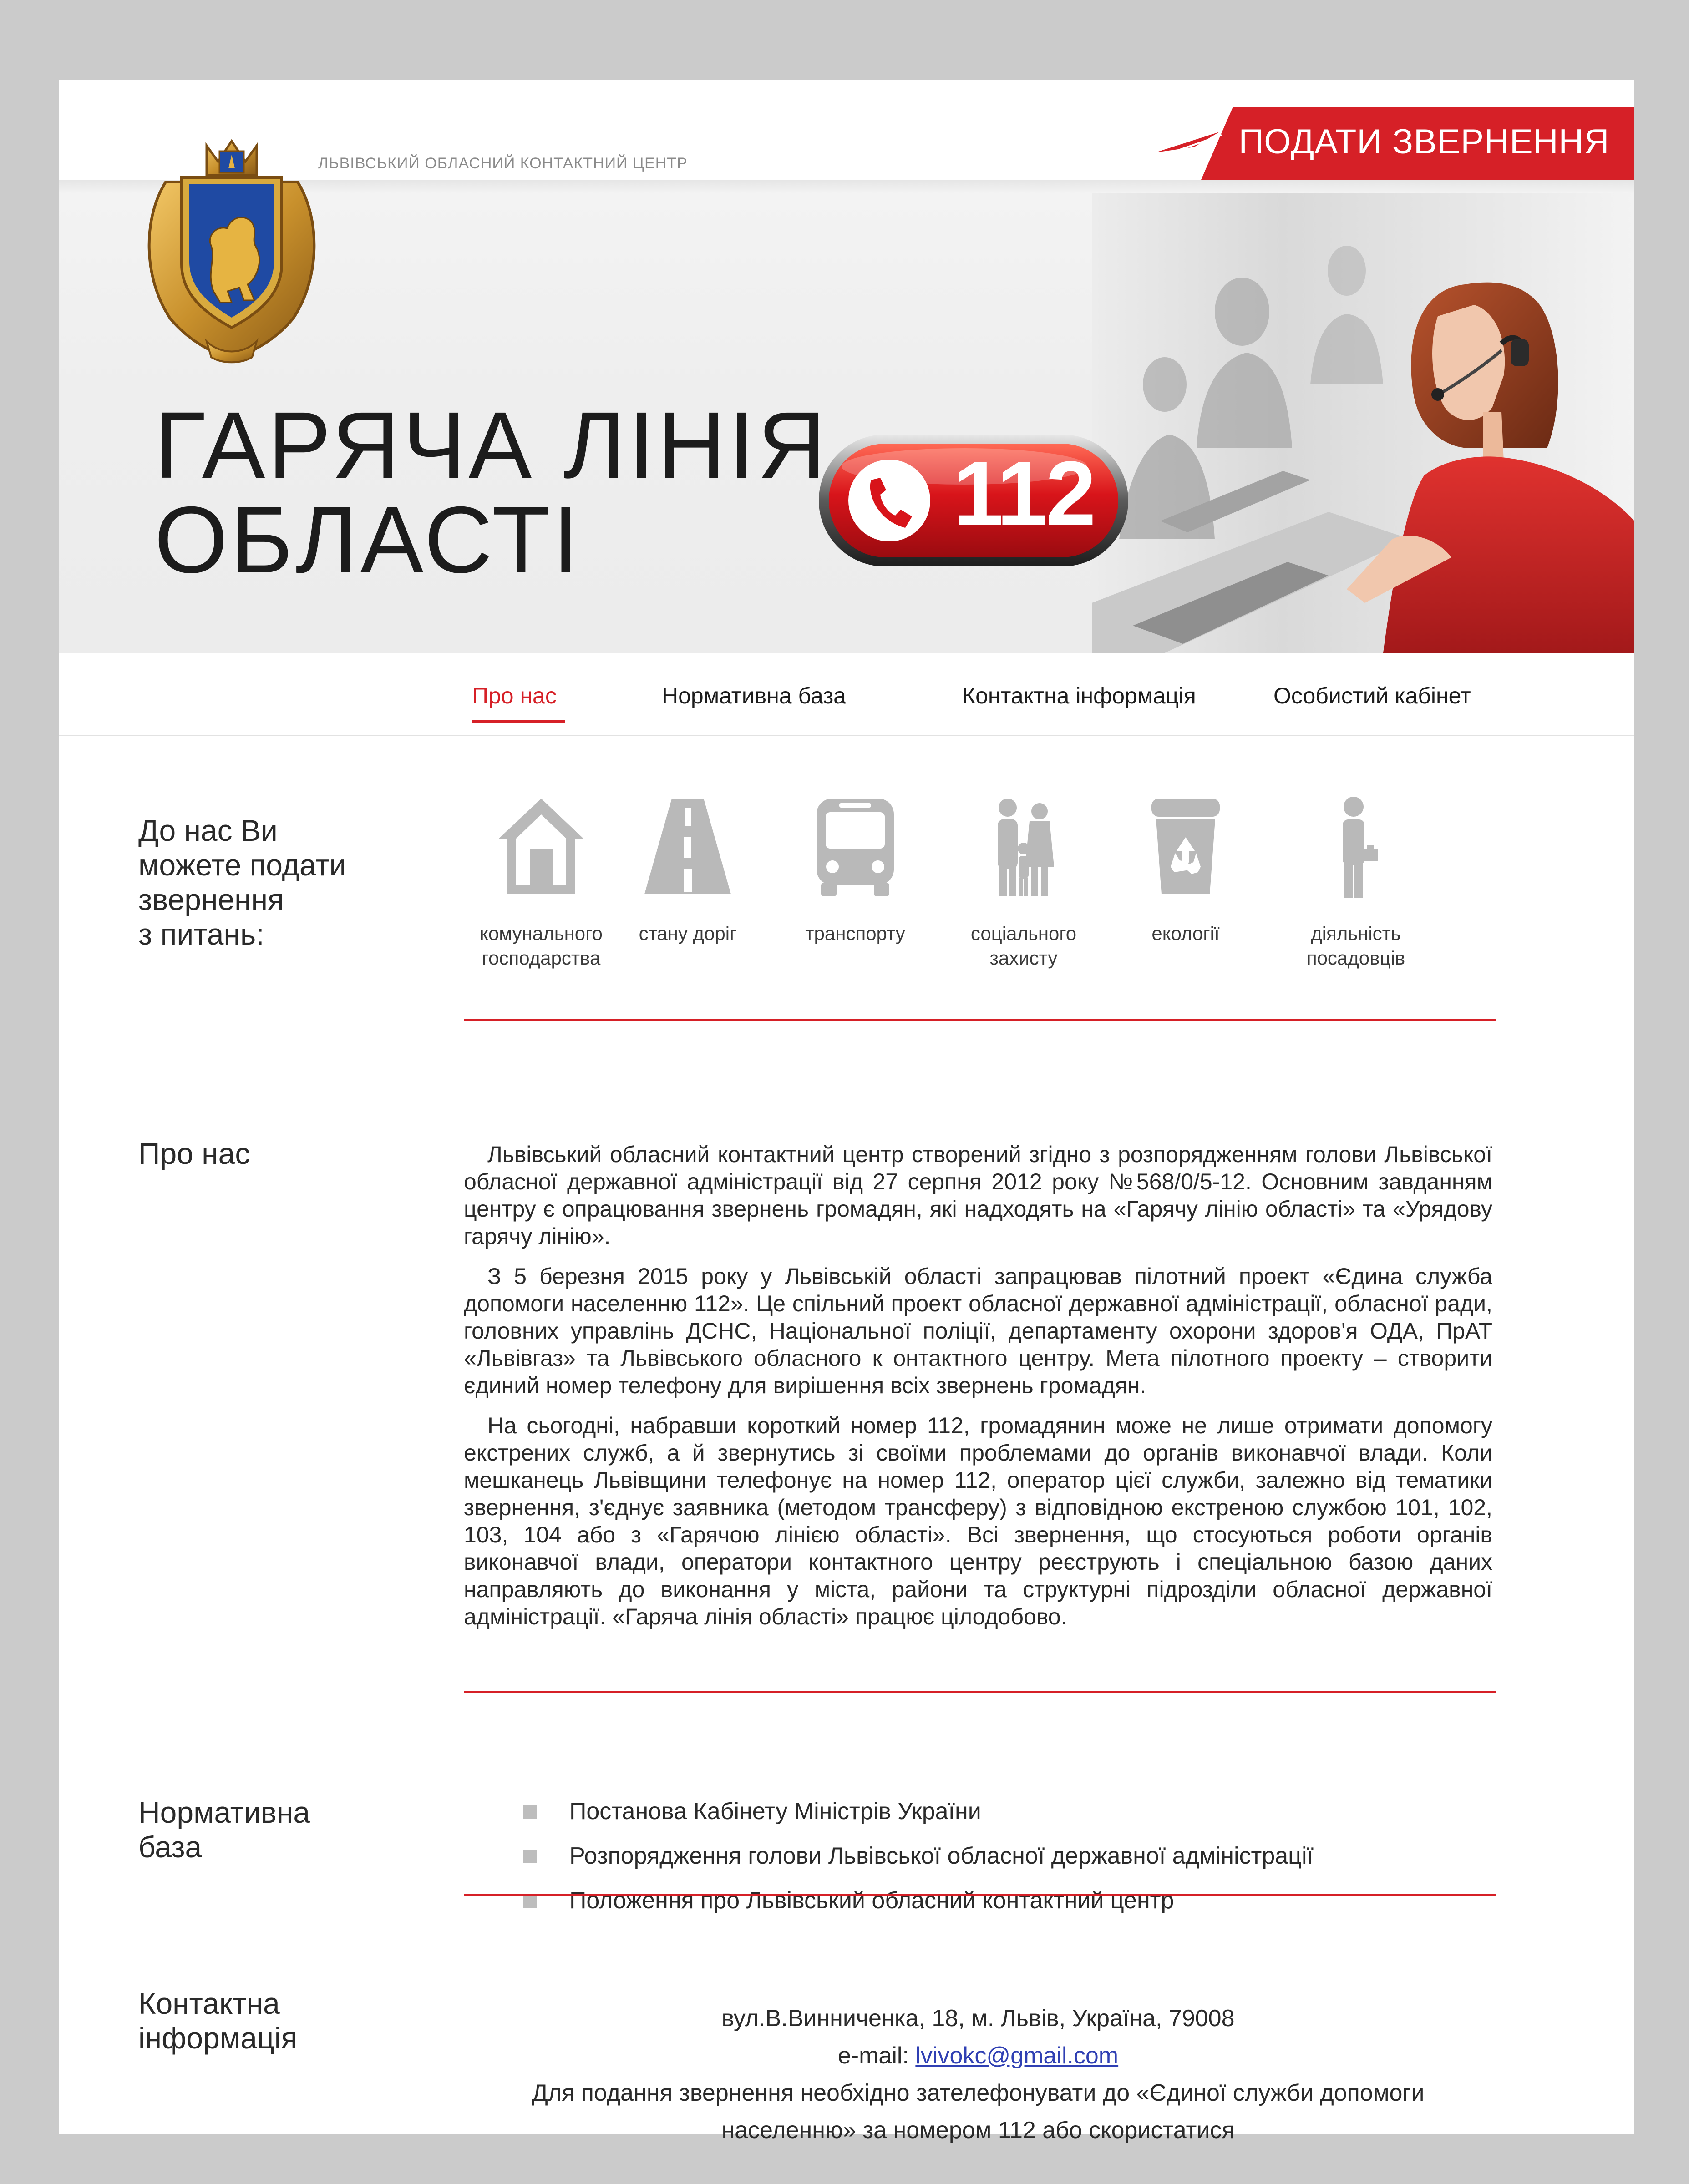 The image size is (1689, 2184). I want to click on nav-item-legal-base: Нормативна база, so click(754, 696).